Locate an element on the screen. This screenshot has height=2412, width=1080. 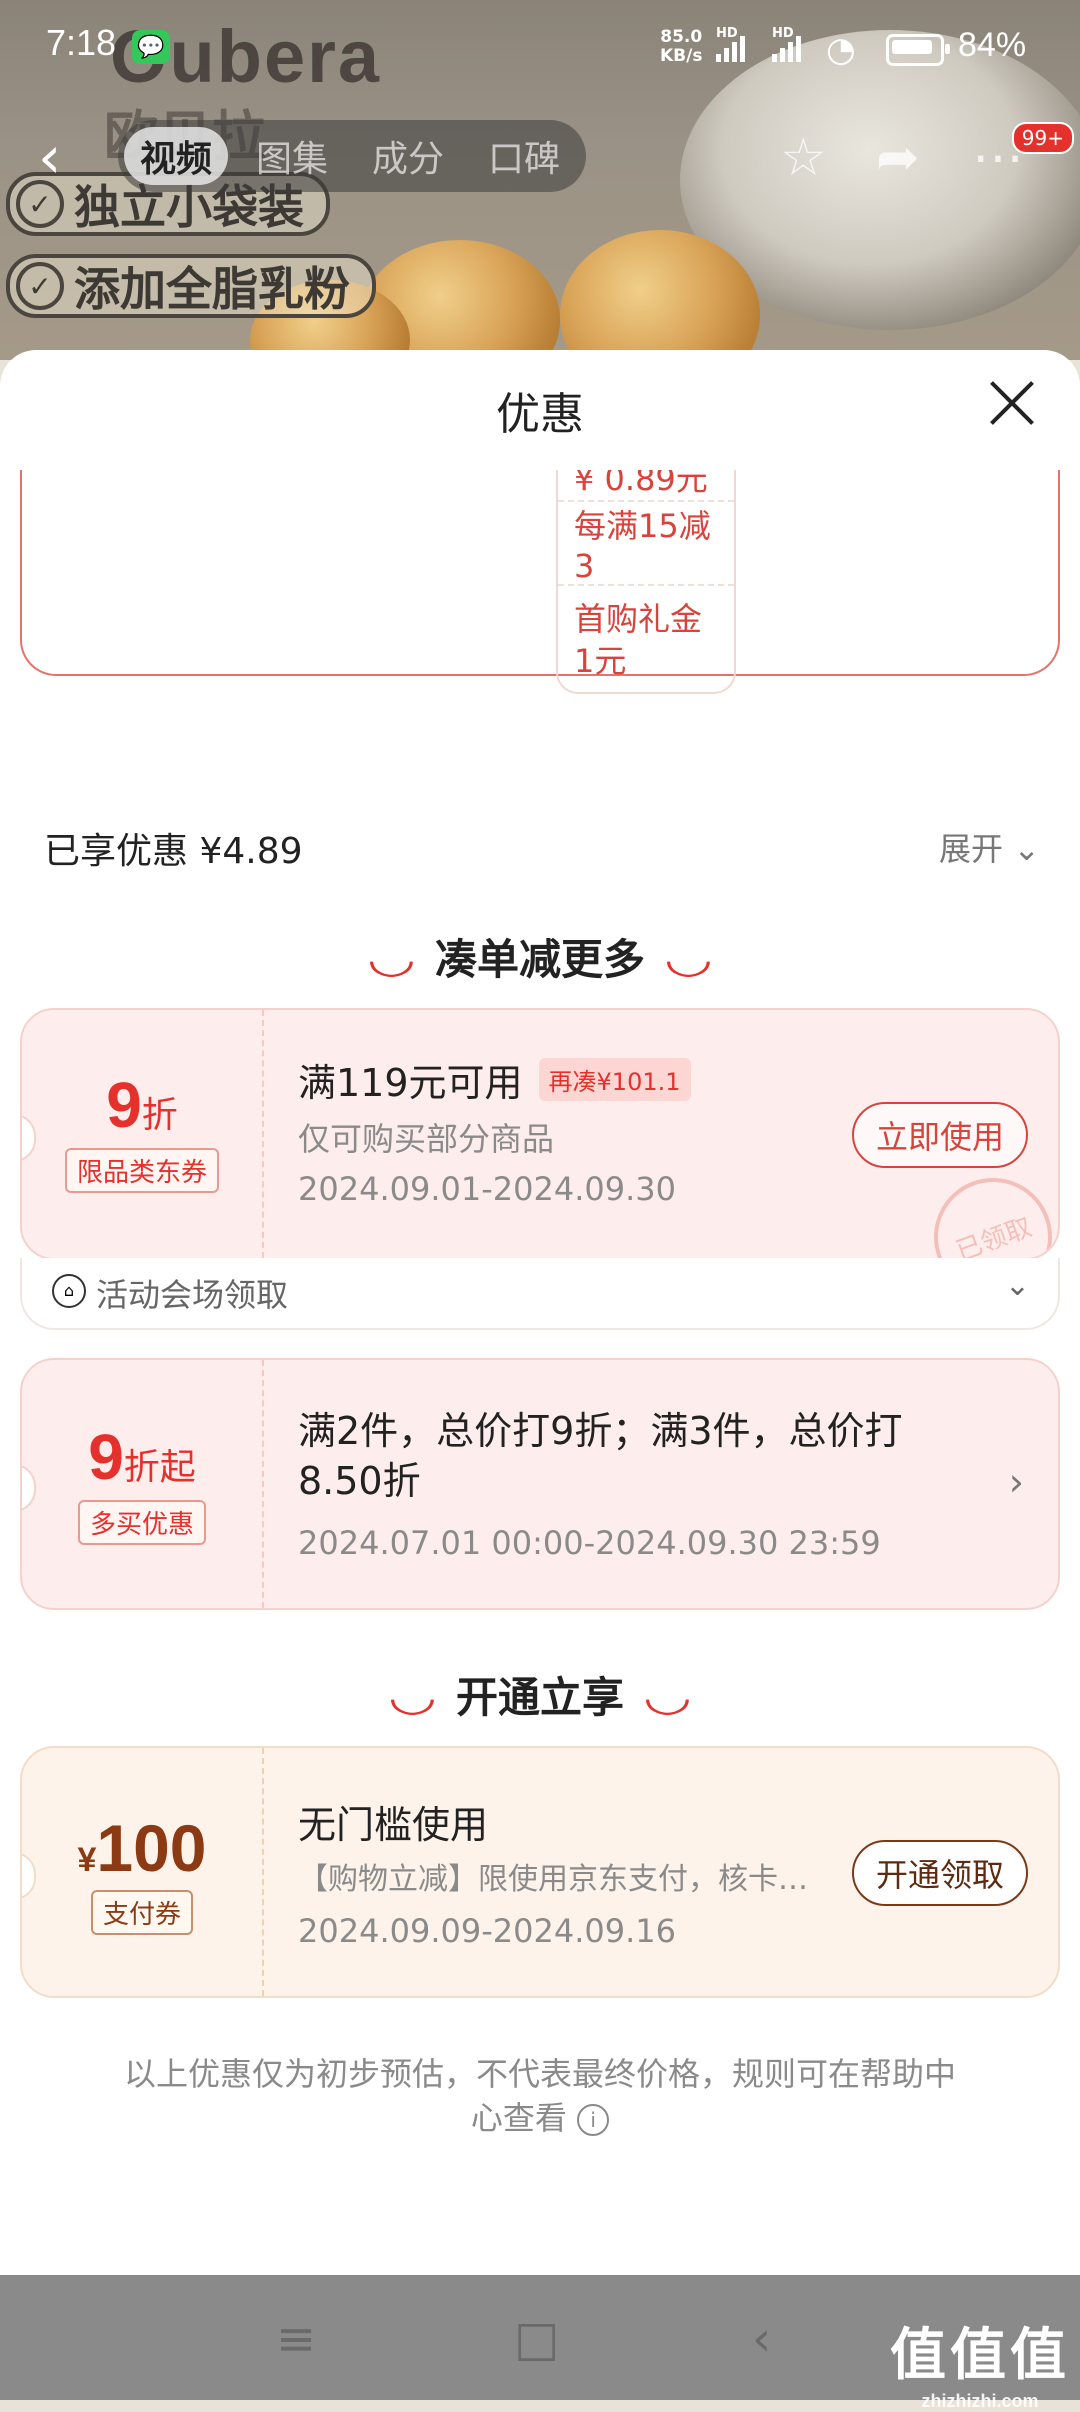
coupon-type-tag: 支付券 is located at coordinates (141, 1912).